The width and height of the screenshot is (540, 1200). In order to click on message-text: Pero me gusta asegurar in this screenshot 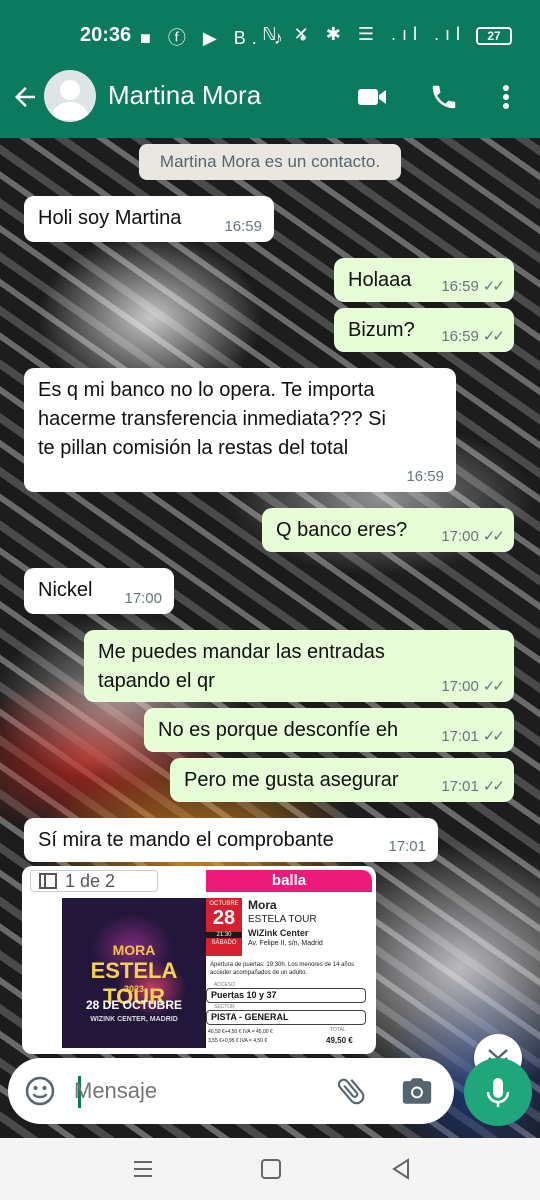, I will do `click(291, 780)`.